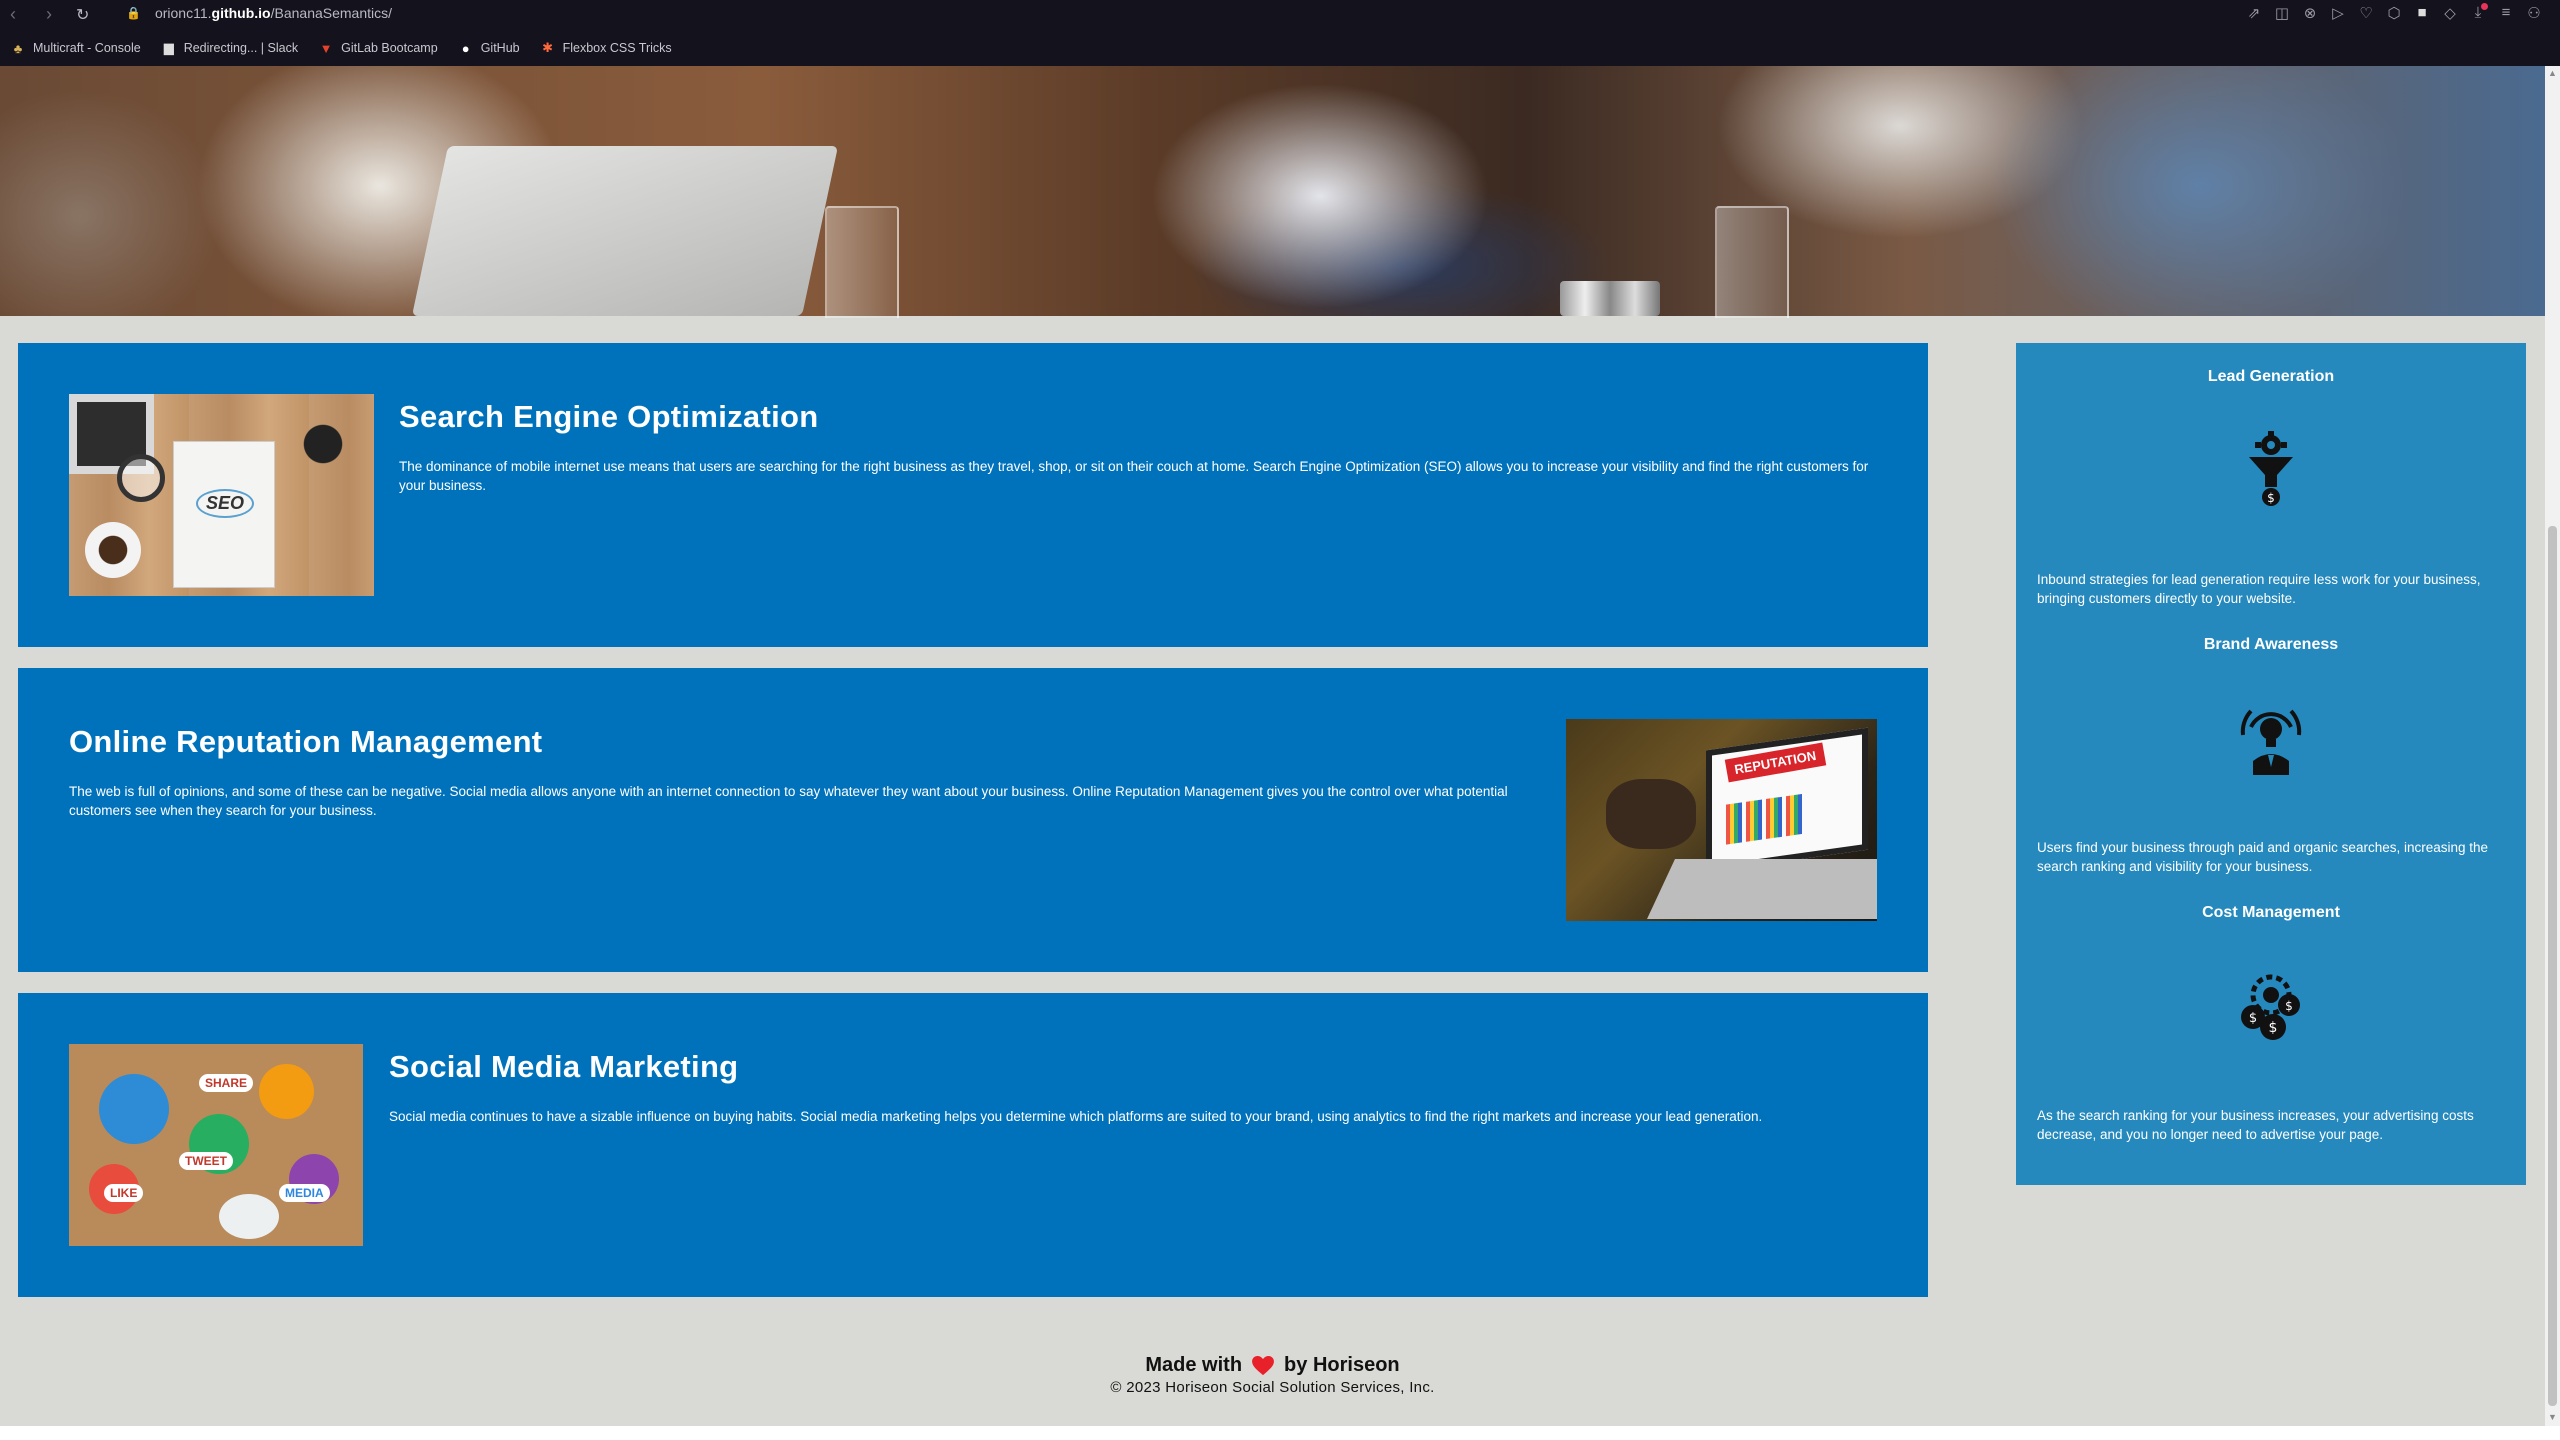 The width and height of the screenshot is (2560, 1440). Describe the element at coordinates (206, 1161) in the screenshot. I see `social-image-tag: TWEET` at that location.